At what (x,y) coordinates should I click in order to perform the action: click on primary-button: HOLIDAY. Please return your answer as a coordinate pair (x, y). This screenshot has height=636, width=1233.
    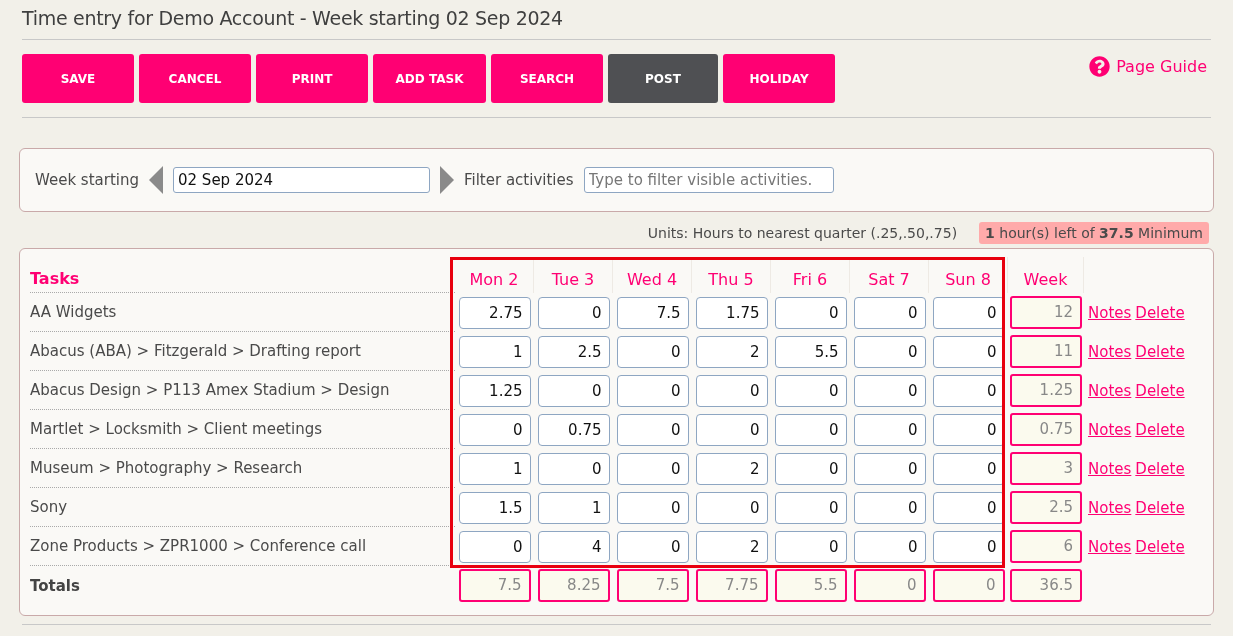
    Looking at the image, I should click on (779, 78).